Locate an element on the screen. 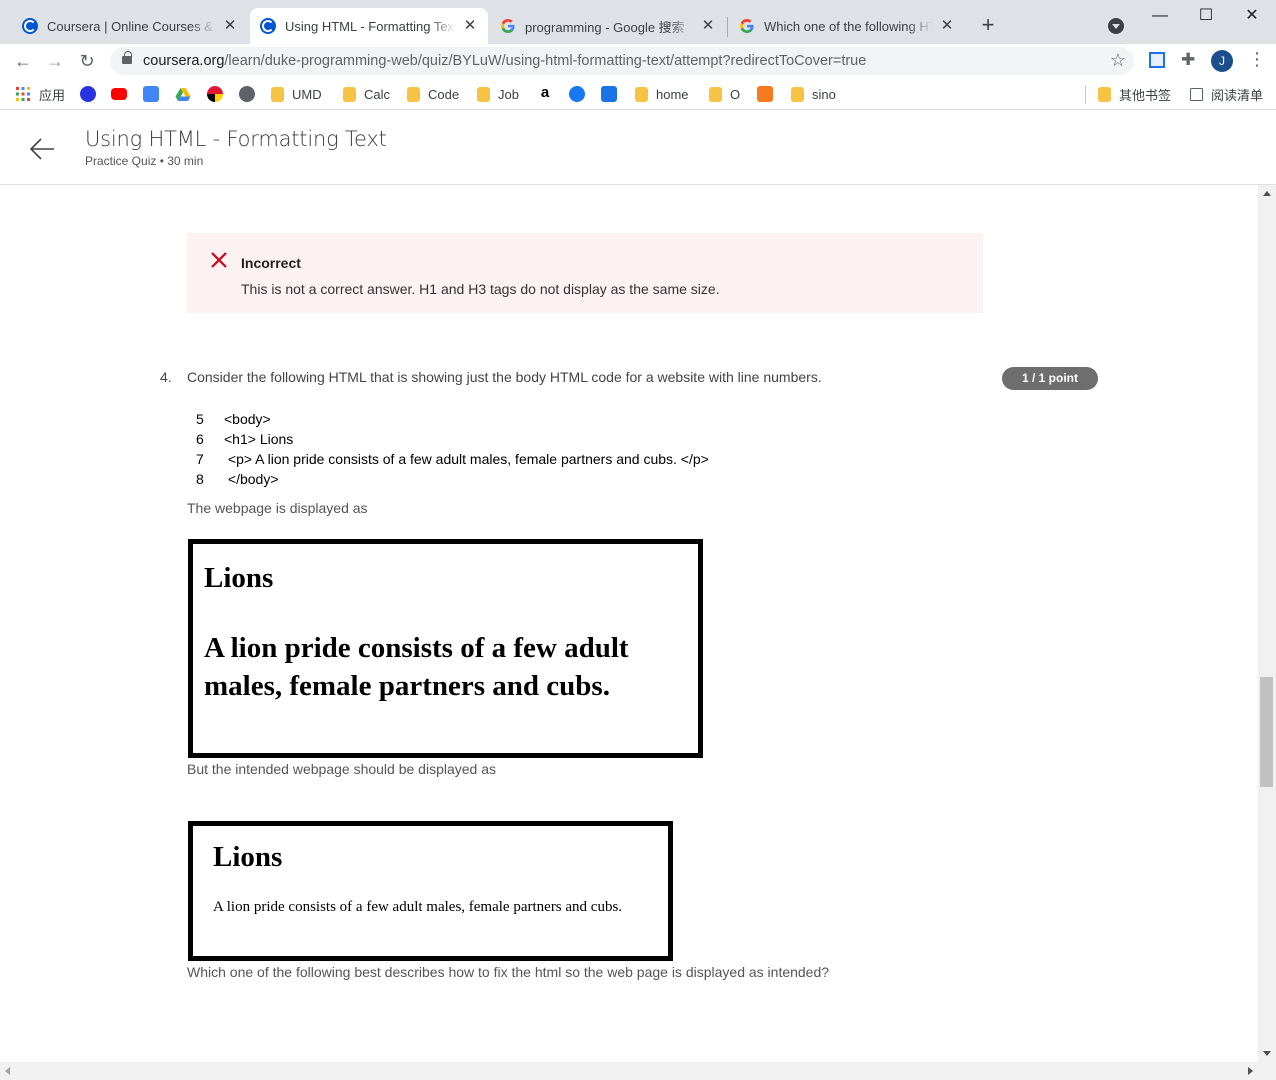  line-code: <h1> Lions is located at coordinates (259, 439).